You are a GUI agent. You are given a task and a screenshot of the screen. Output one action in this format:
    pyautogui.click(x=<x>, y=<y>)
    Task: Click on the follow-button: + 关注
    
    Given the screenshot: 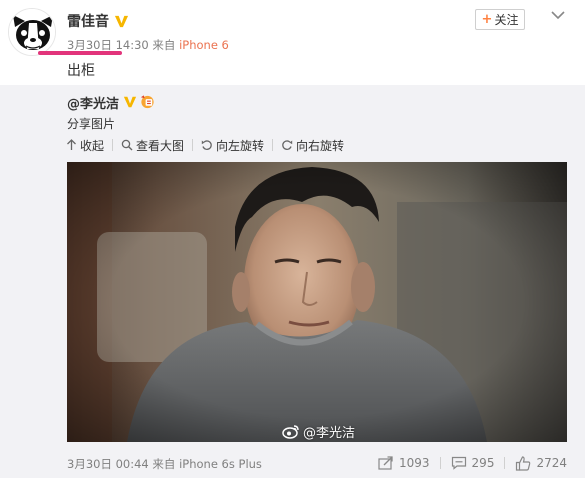 What is the action you would take?
    pyautogui.click(x=500, y=19)
    